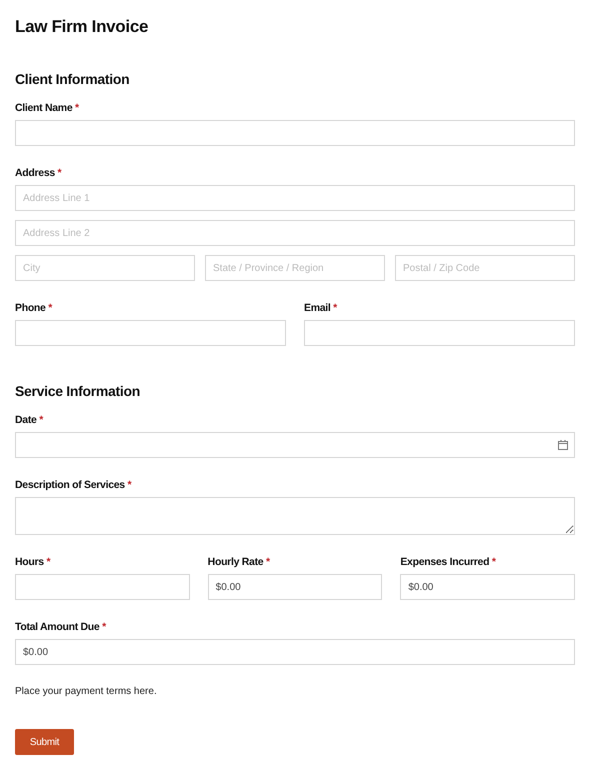 The image size is (590, 778). What do you see at coordinates (448, 562) in the screenshot?
I see `field-label: Expenses Incurred *` at bounding box center [448, 562].